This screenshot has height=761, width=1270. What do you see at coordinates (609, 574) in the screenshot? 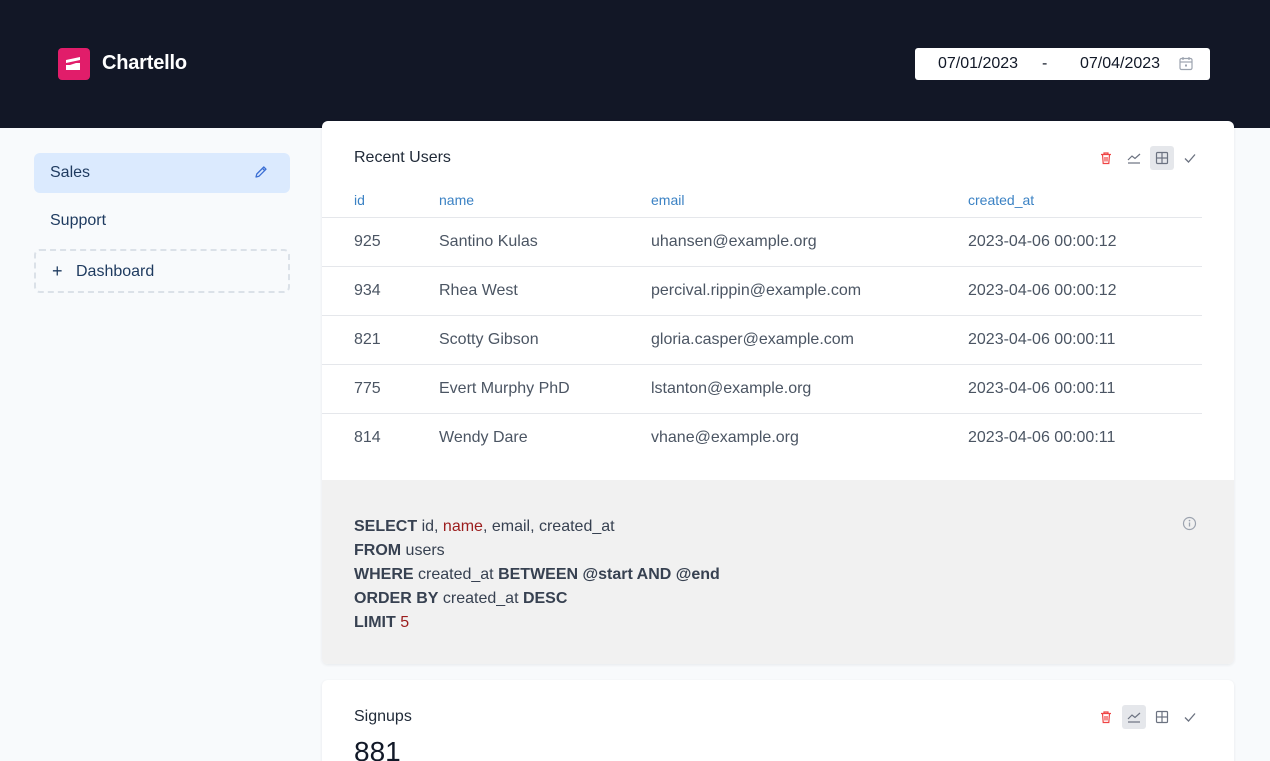
I see `sql-keyword: BETWEEN @start AND @end` at bounding box center [609, 574].